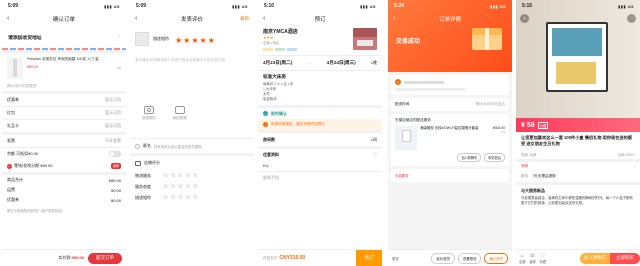 The image size is (640, 266). What do you see at coordinates (64, 210) in the screenshot?
I see `agreement-text: 提交订单则表示您同意《用户服务协议》` at bounding box center [64, 210].